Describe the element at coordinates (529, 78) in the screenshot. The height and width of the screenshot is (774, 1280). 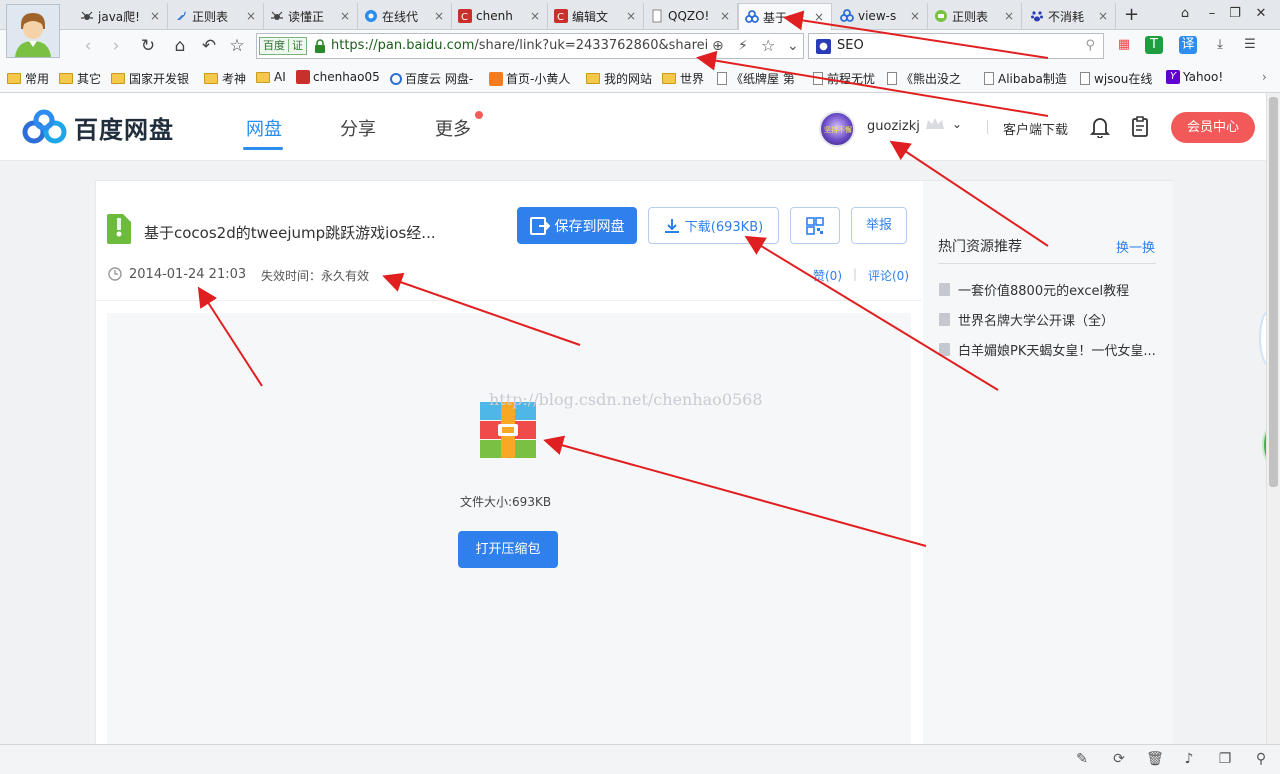
I see `bookmark-link: 首页-小黄人` at that location.